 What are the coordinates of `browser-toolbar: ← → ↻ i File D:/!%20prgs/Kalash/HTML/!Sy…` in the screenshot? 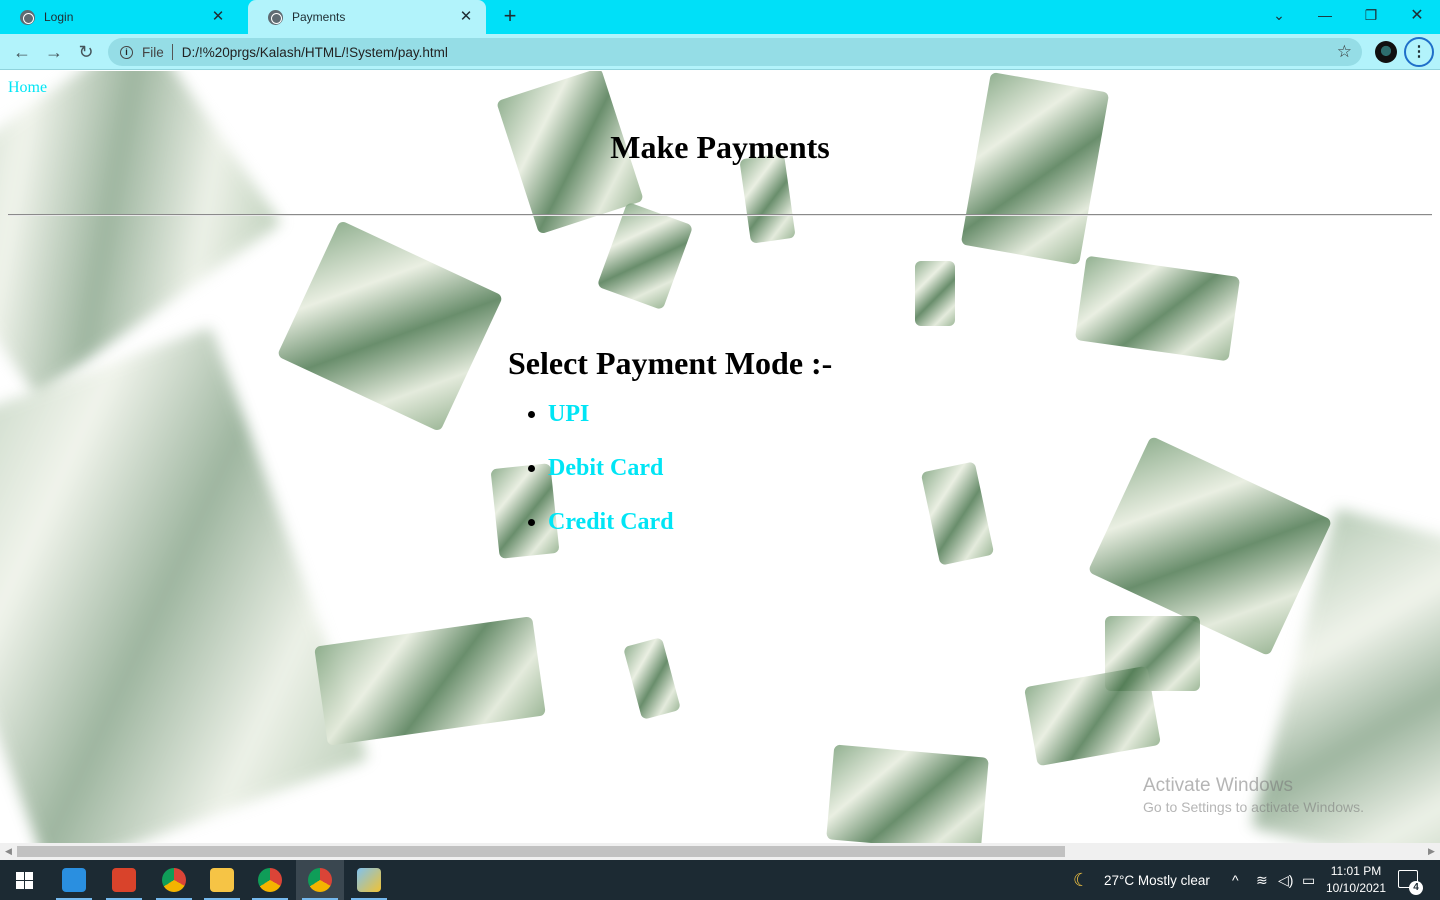 It's located at (720, 52).